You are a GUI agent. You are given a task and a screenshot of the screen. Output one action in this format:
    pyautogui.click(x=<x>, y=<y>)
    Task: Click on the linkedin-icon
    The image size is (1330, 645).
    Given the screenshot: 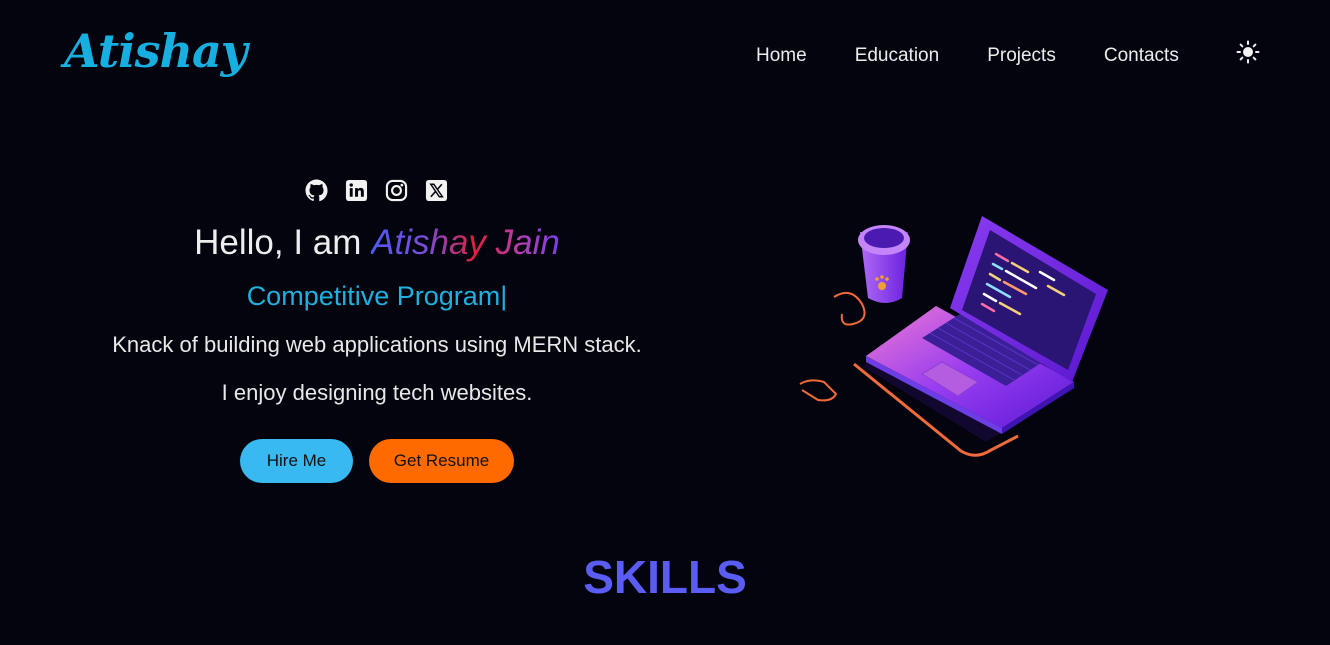 What is the action you would take?
    pyautogui.click(x=356, y=190)
    